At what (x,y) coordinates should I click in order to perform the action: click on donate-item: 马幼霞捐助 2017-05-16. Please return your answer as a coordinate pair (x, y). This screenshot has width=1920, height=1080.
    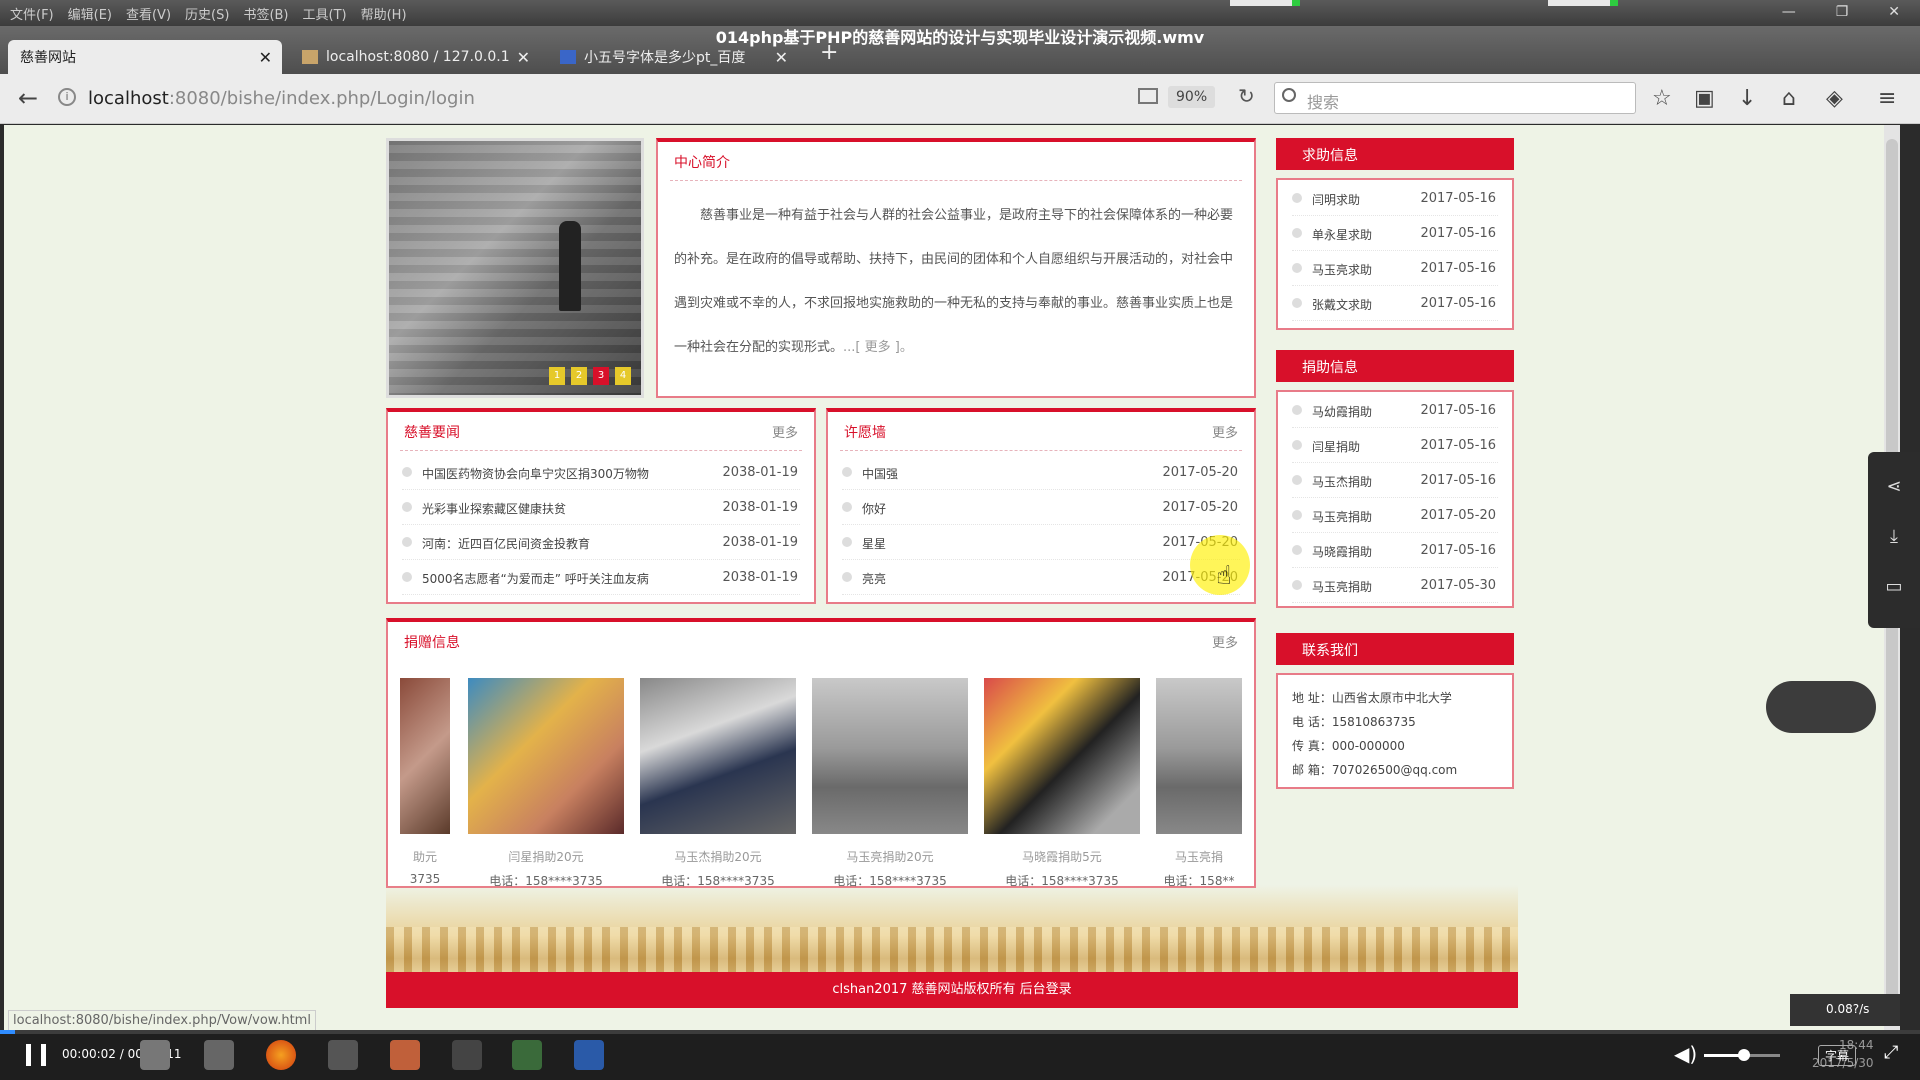
    Looking at the image, I should click on (1395, 411).